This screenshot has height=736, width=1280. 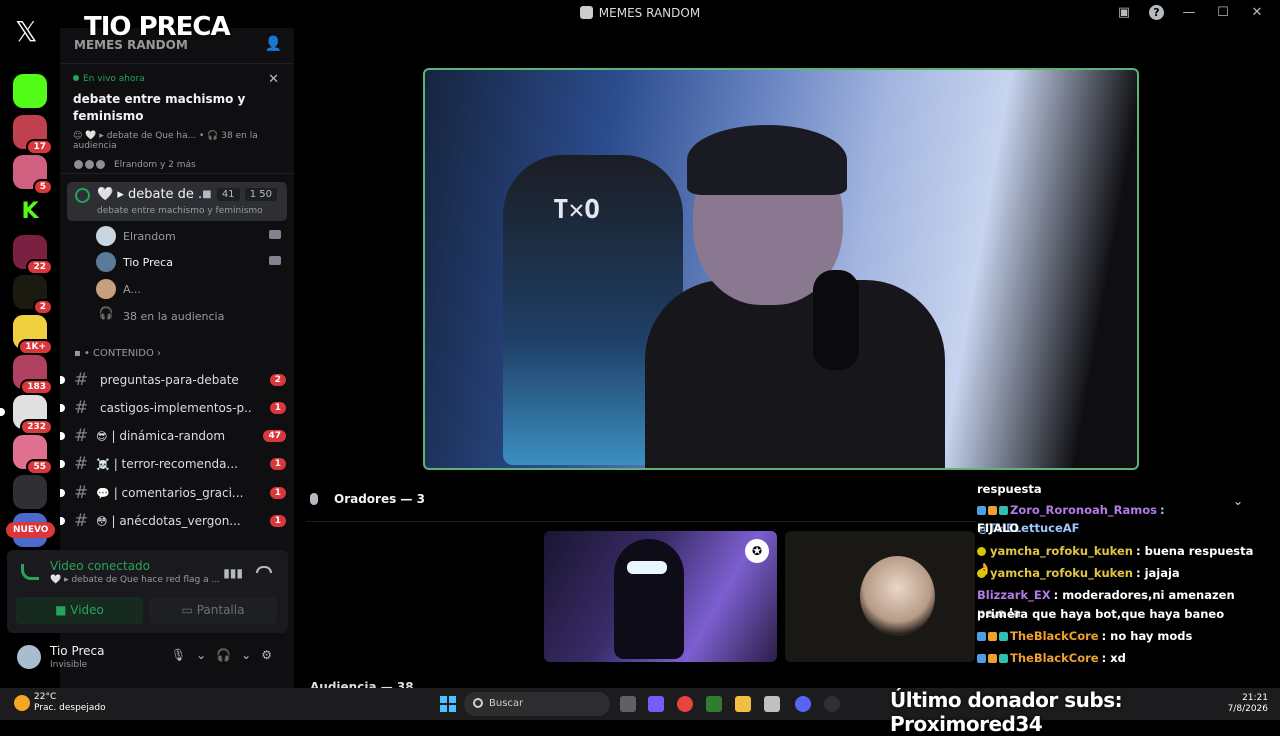 I want to click on server-avatar-5: 1K+, so click(x=33, y=335).